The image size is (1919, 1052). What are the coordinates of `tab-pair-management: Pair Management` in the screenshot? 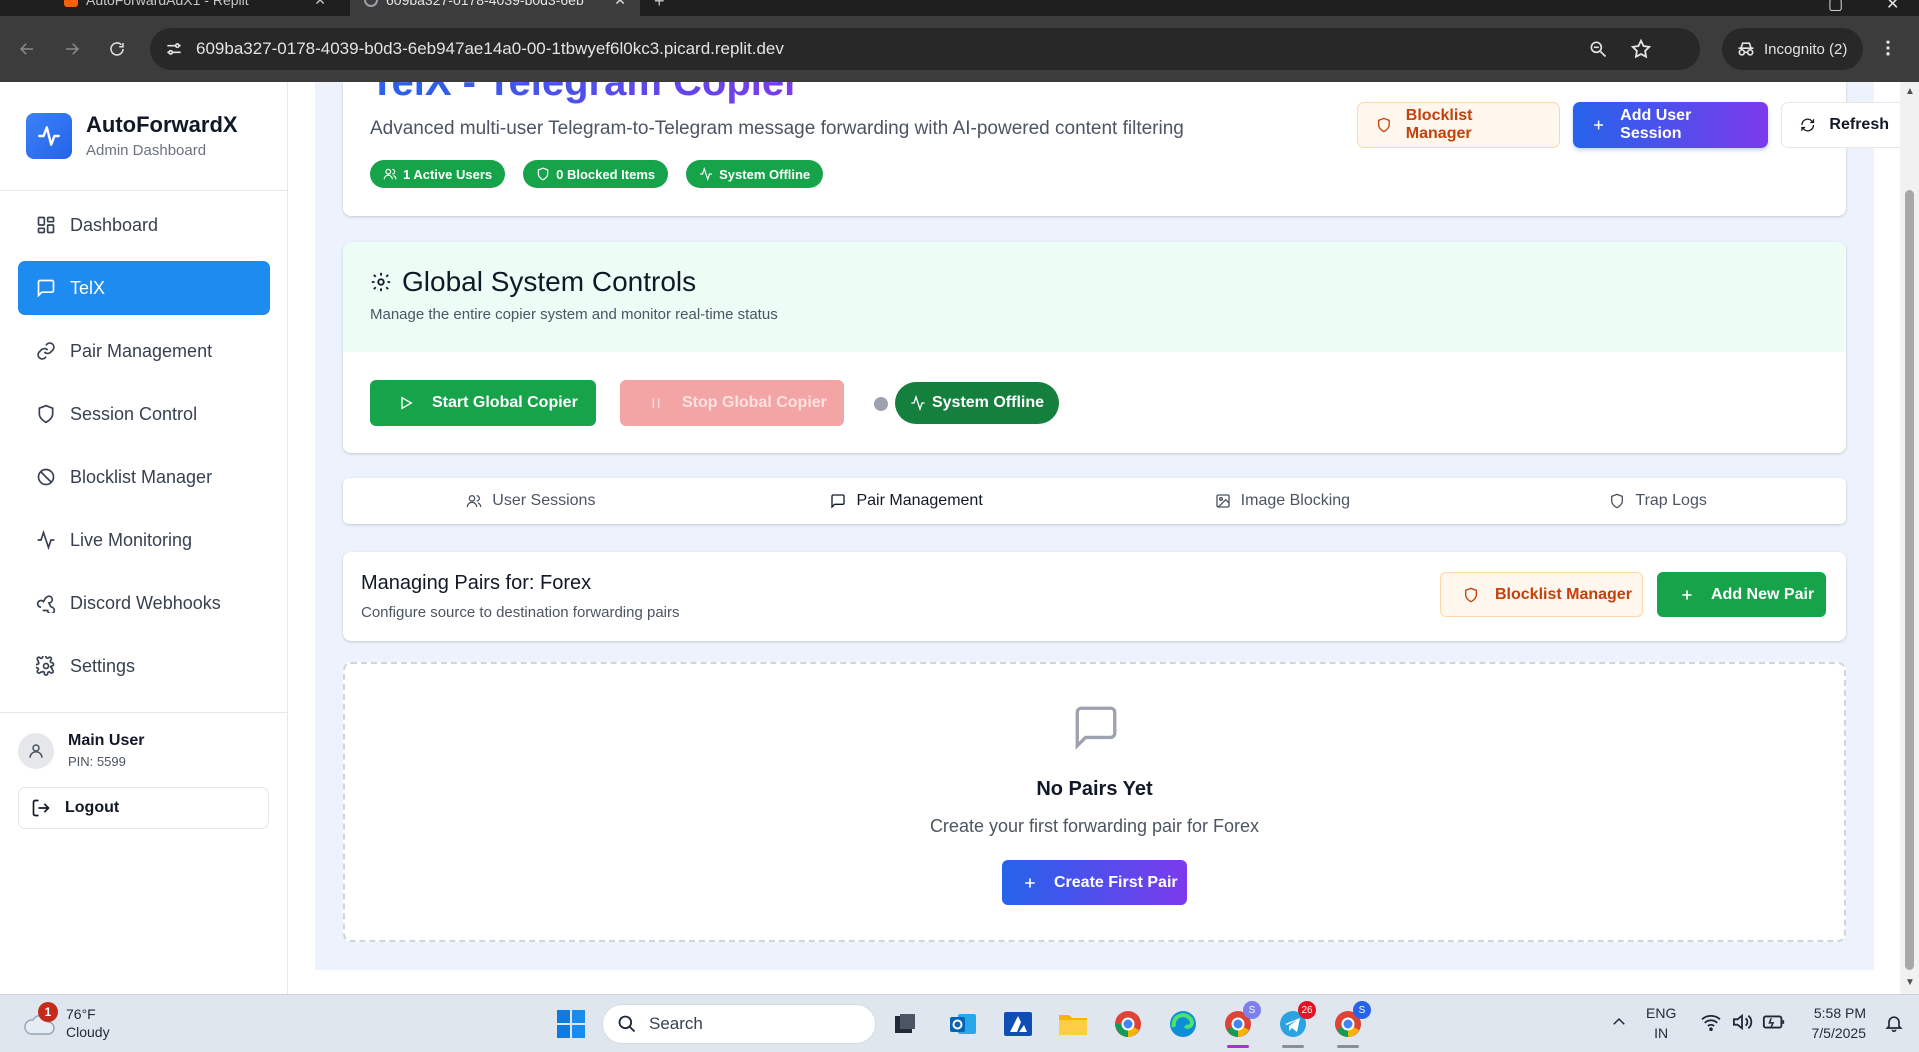 It's located at (907, 501).